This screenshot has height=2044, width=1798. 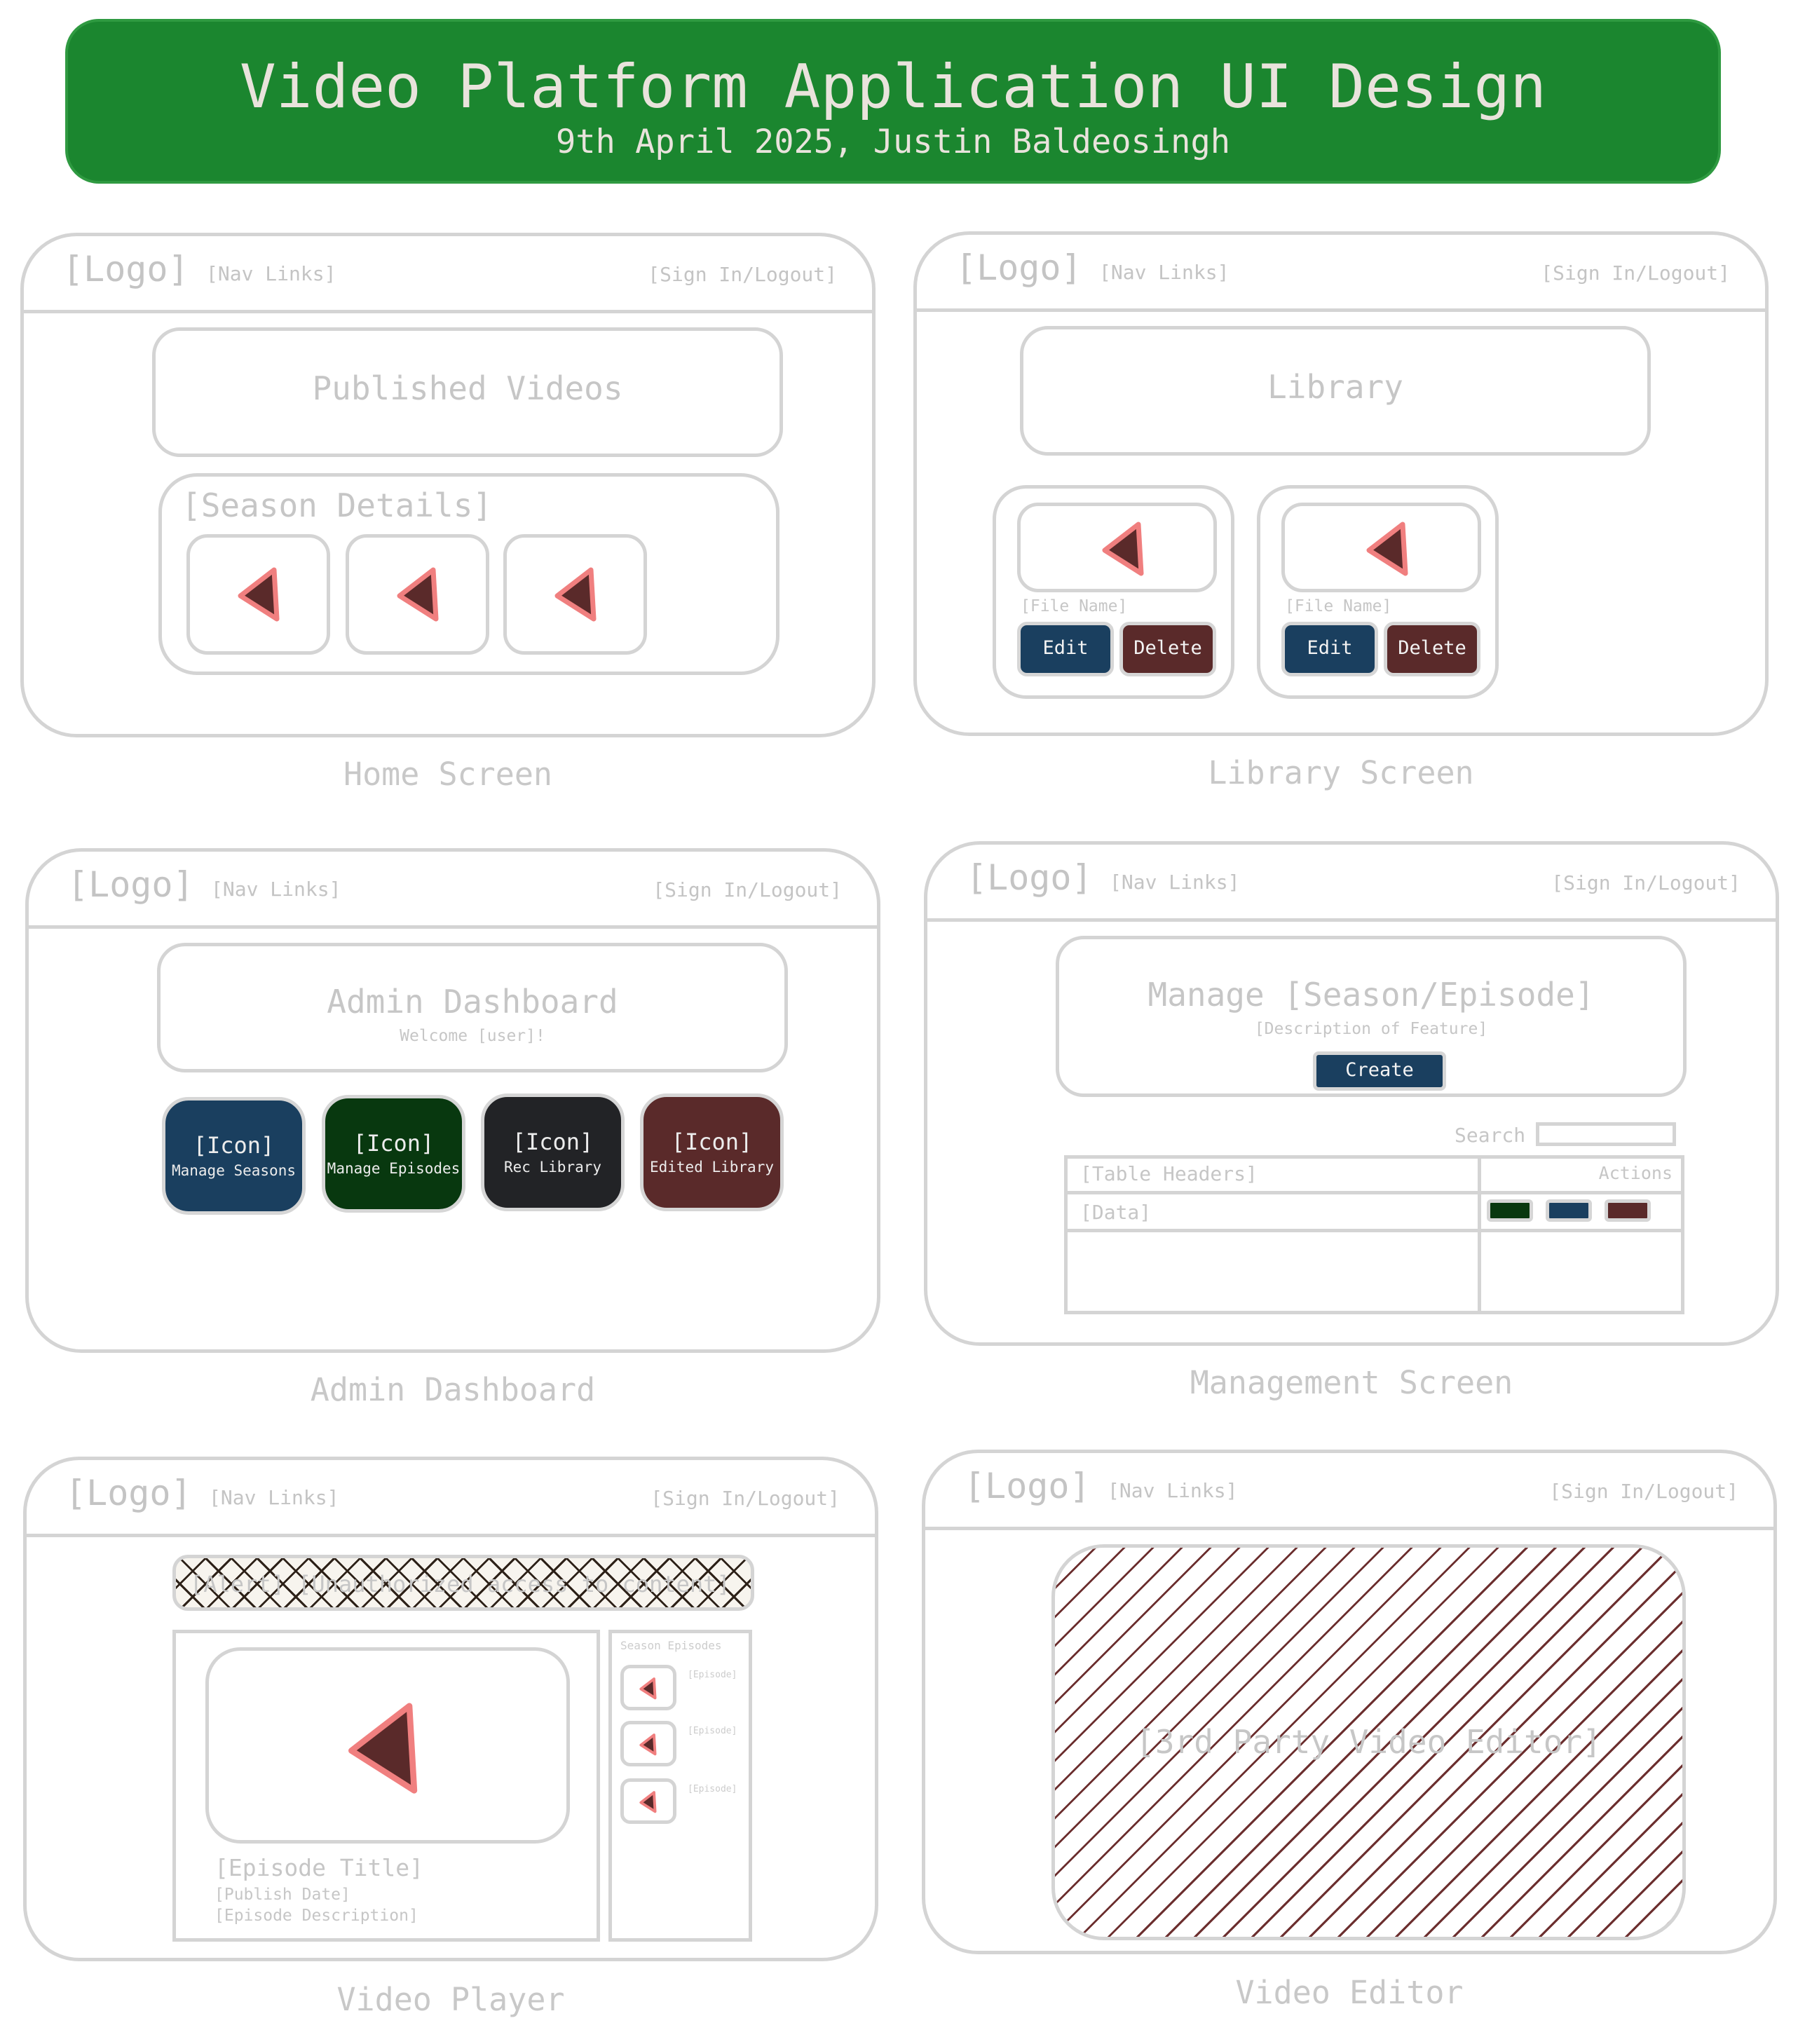 What do you see at coordinates (387, 1745) in the screenshot?
I see `video-viewport` at bounding box center [387, 1745].